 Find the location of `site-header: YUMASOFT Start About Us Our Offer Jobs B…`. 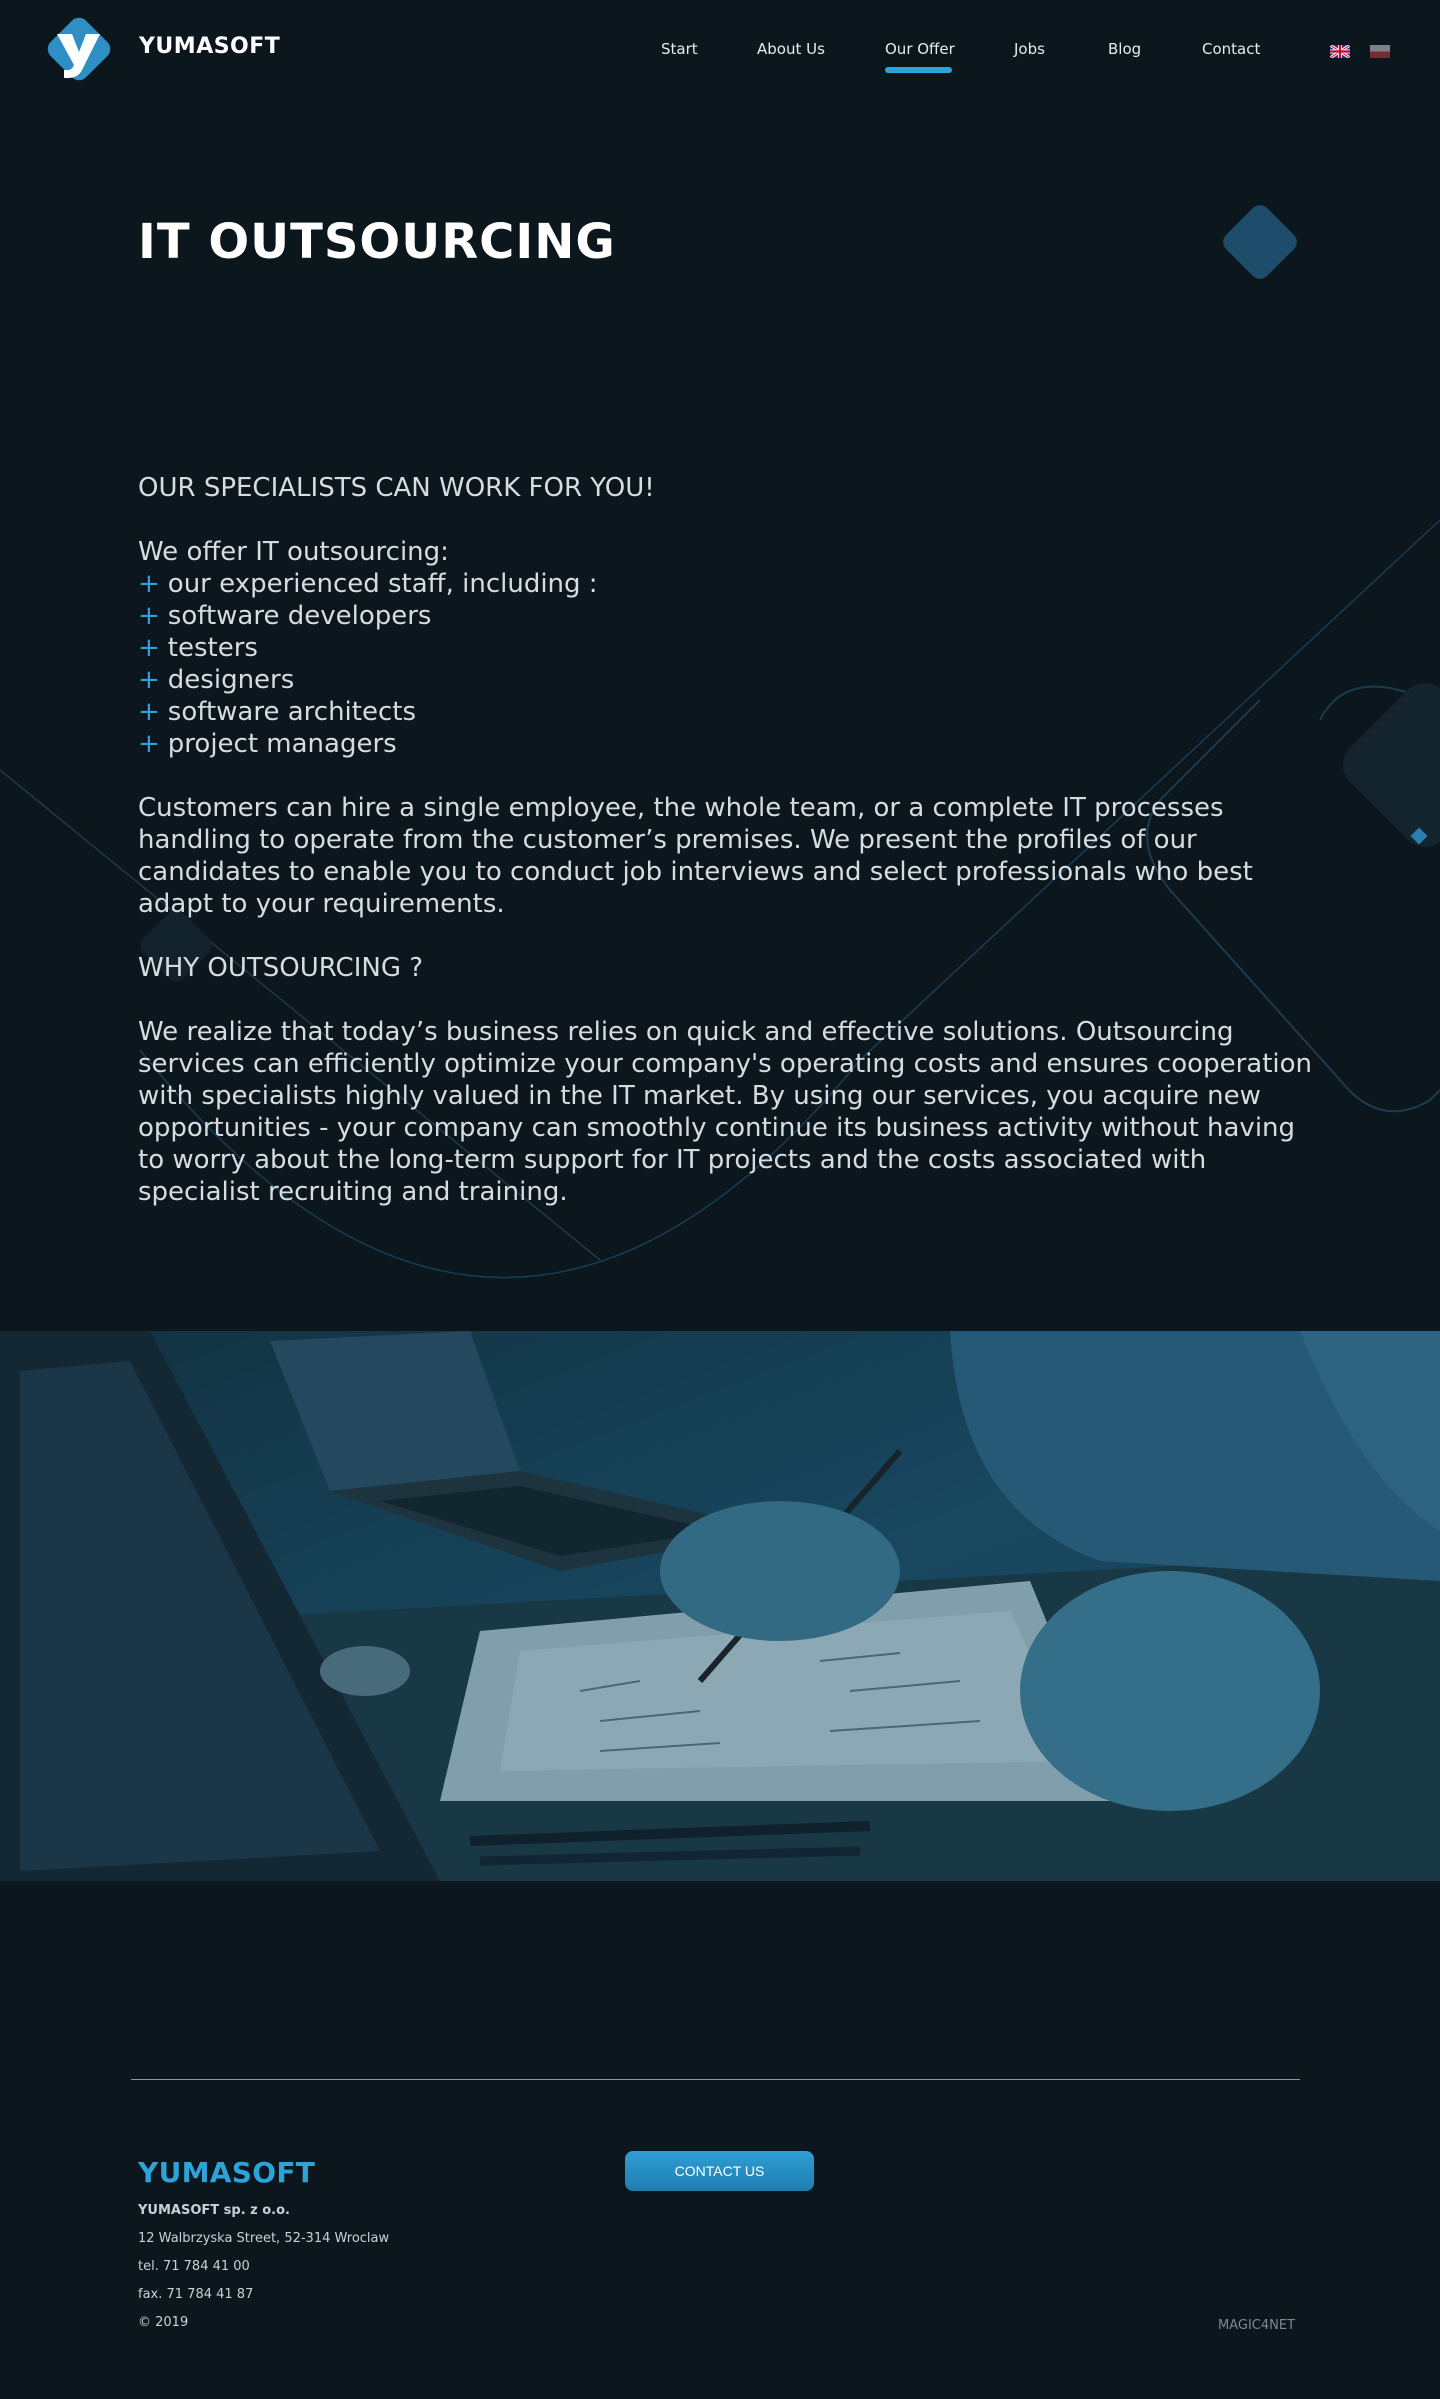

site-header: YUMASOFT Start About Us Our Offer Jobs B… is located at coordinates (720, 50).